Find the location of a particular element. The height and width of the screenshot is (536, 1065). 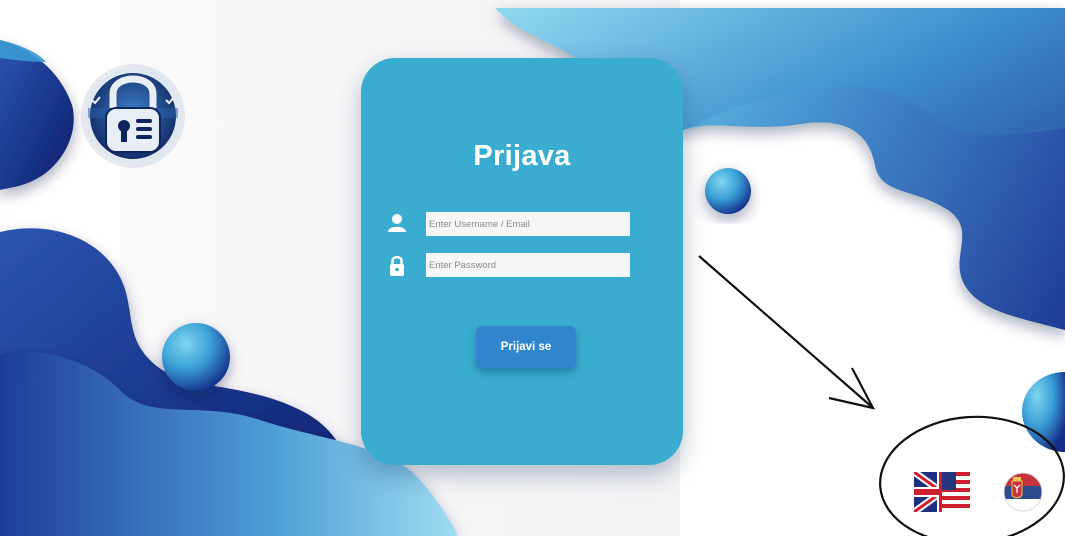

password-input is located at coordinates (528, 265).